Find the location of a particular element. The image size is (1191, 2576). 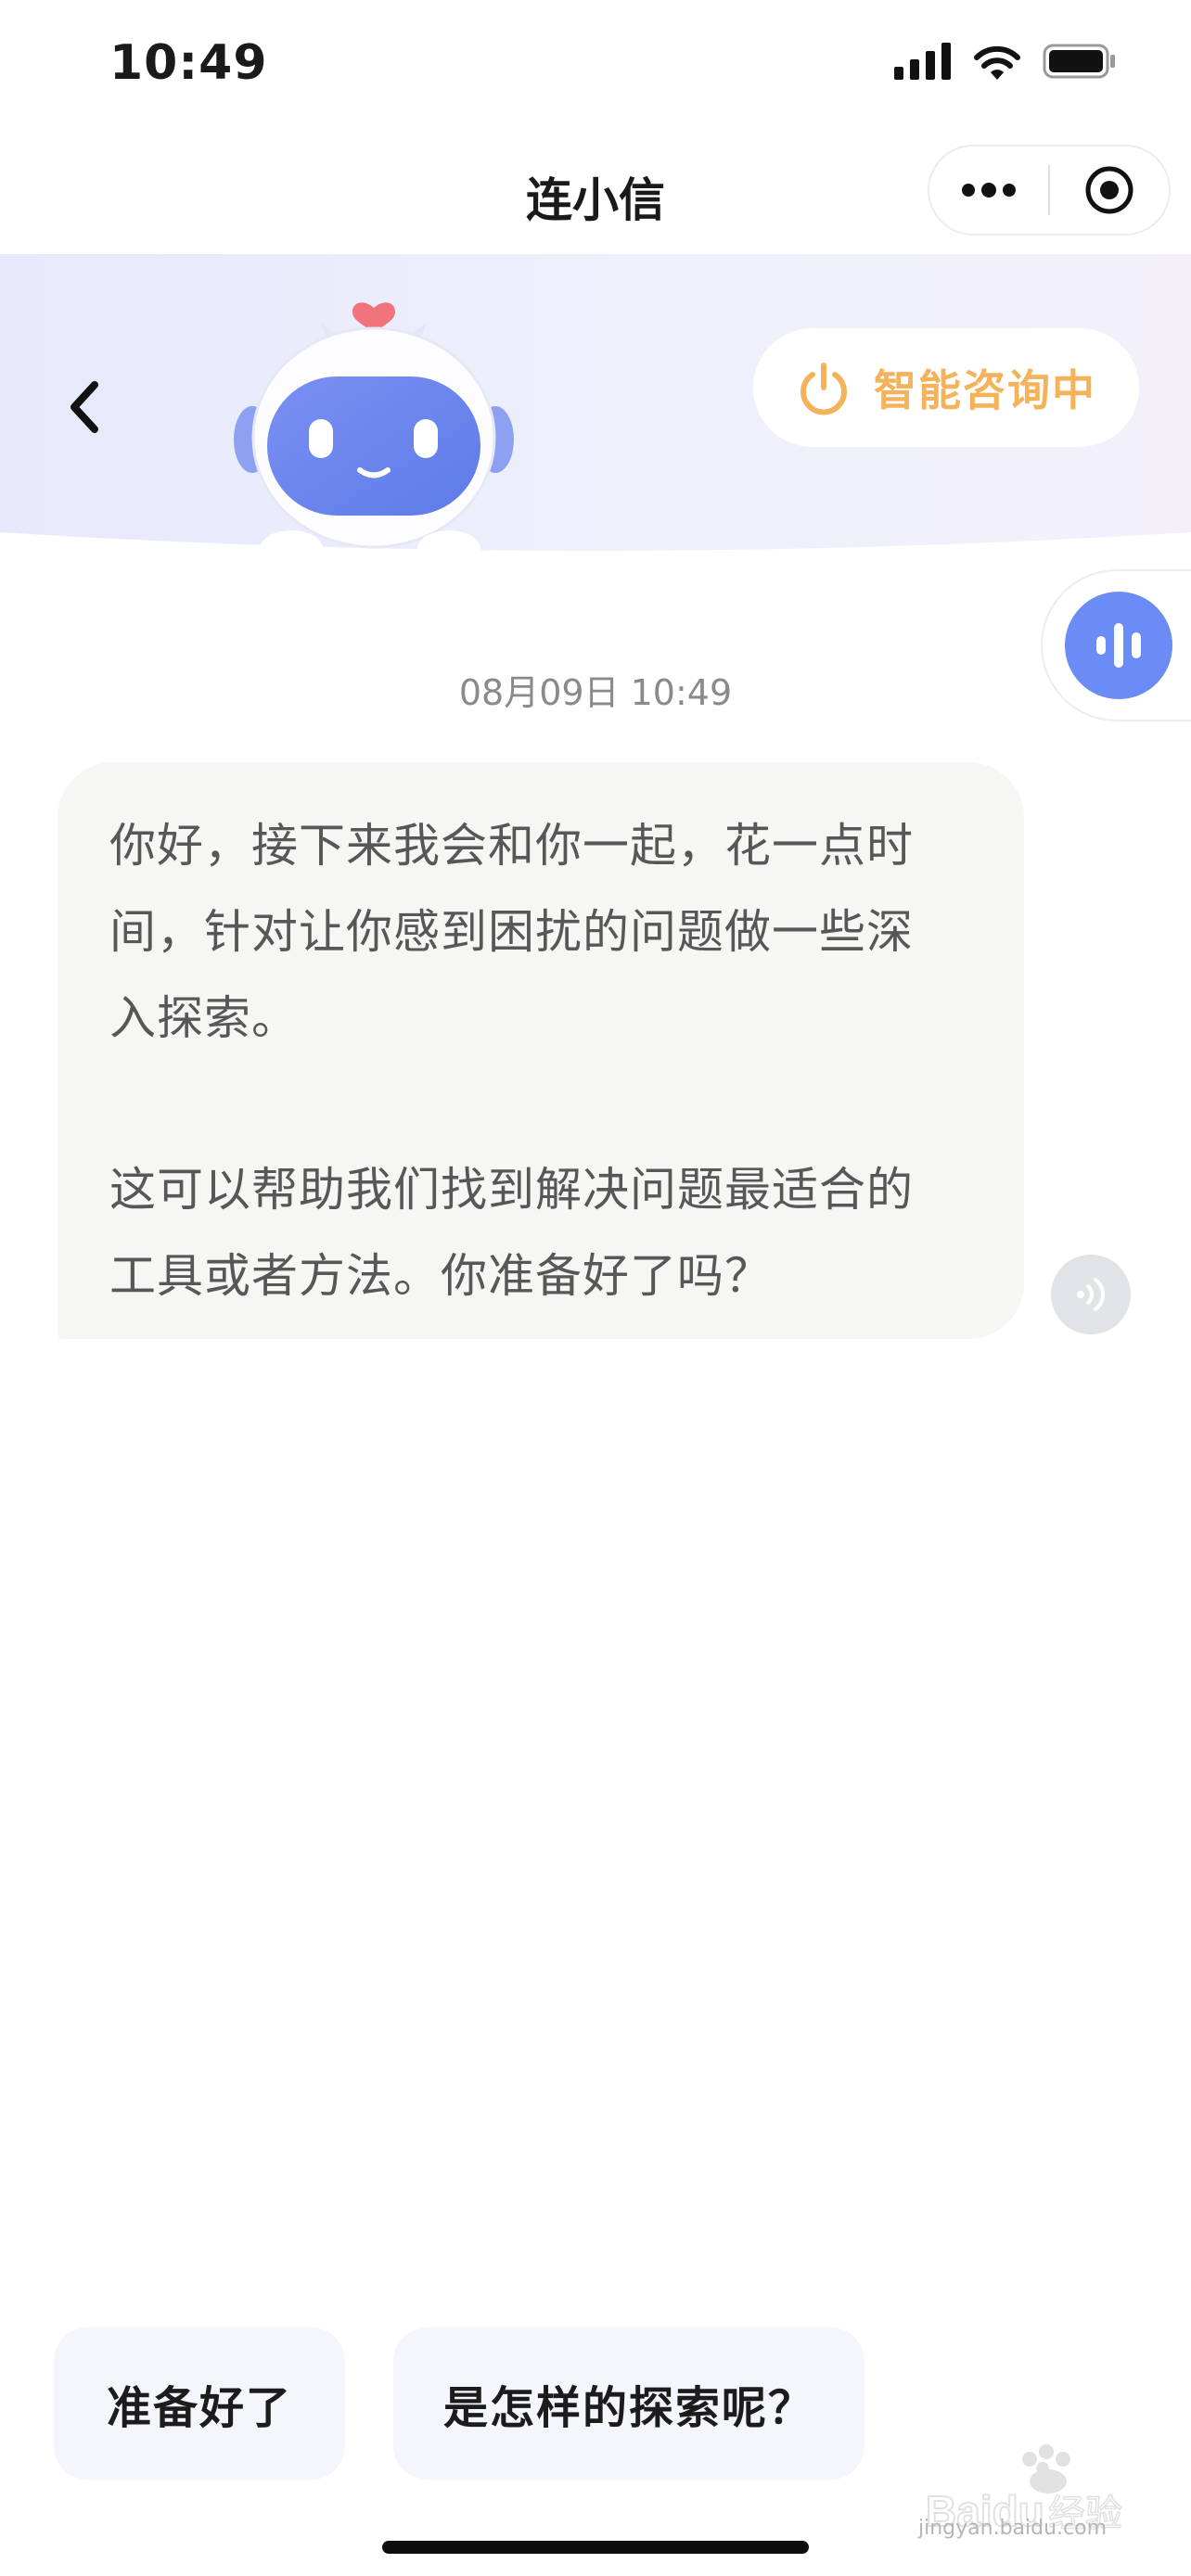

quick-reply-what-exploration: 是怎样的探索呢？ is located at coordinates (628, 2404).